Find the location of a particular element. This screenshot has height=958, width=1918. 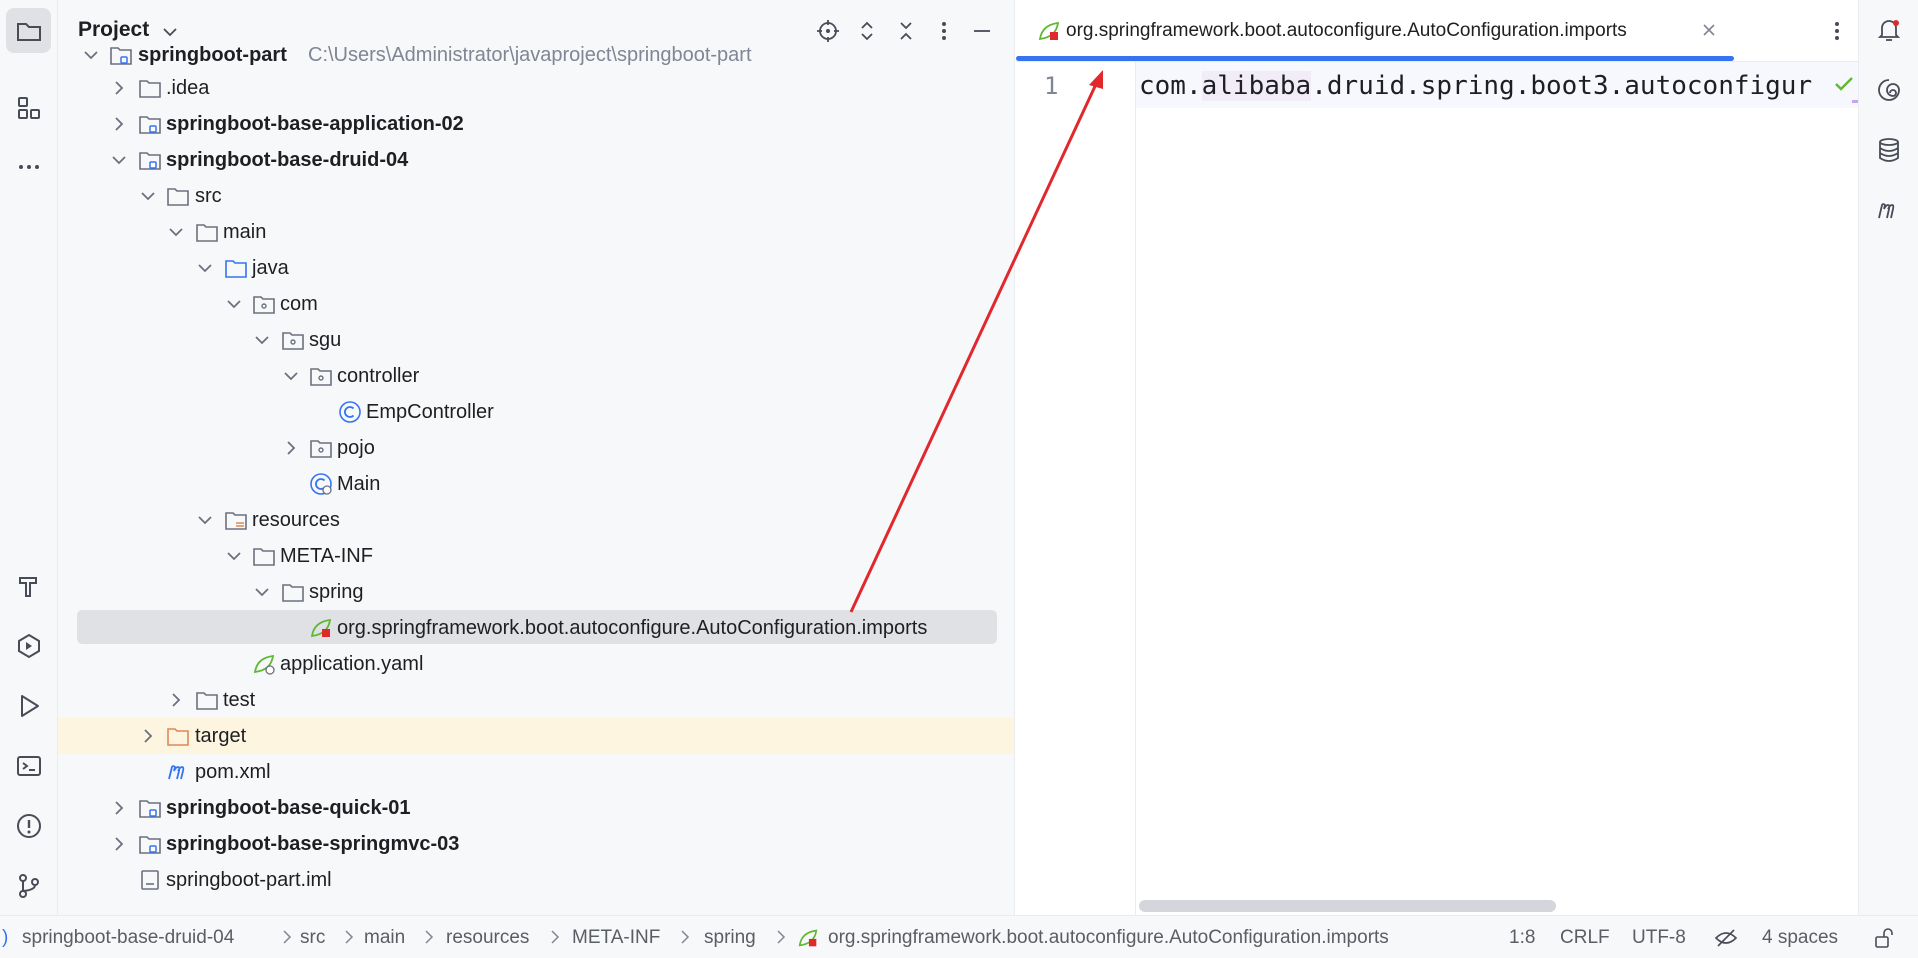

tree-row-main: main is located at coordinates (536, 232).